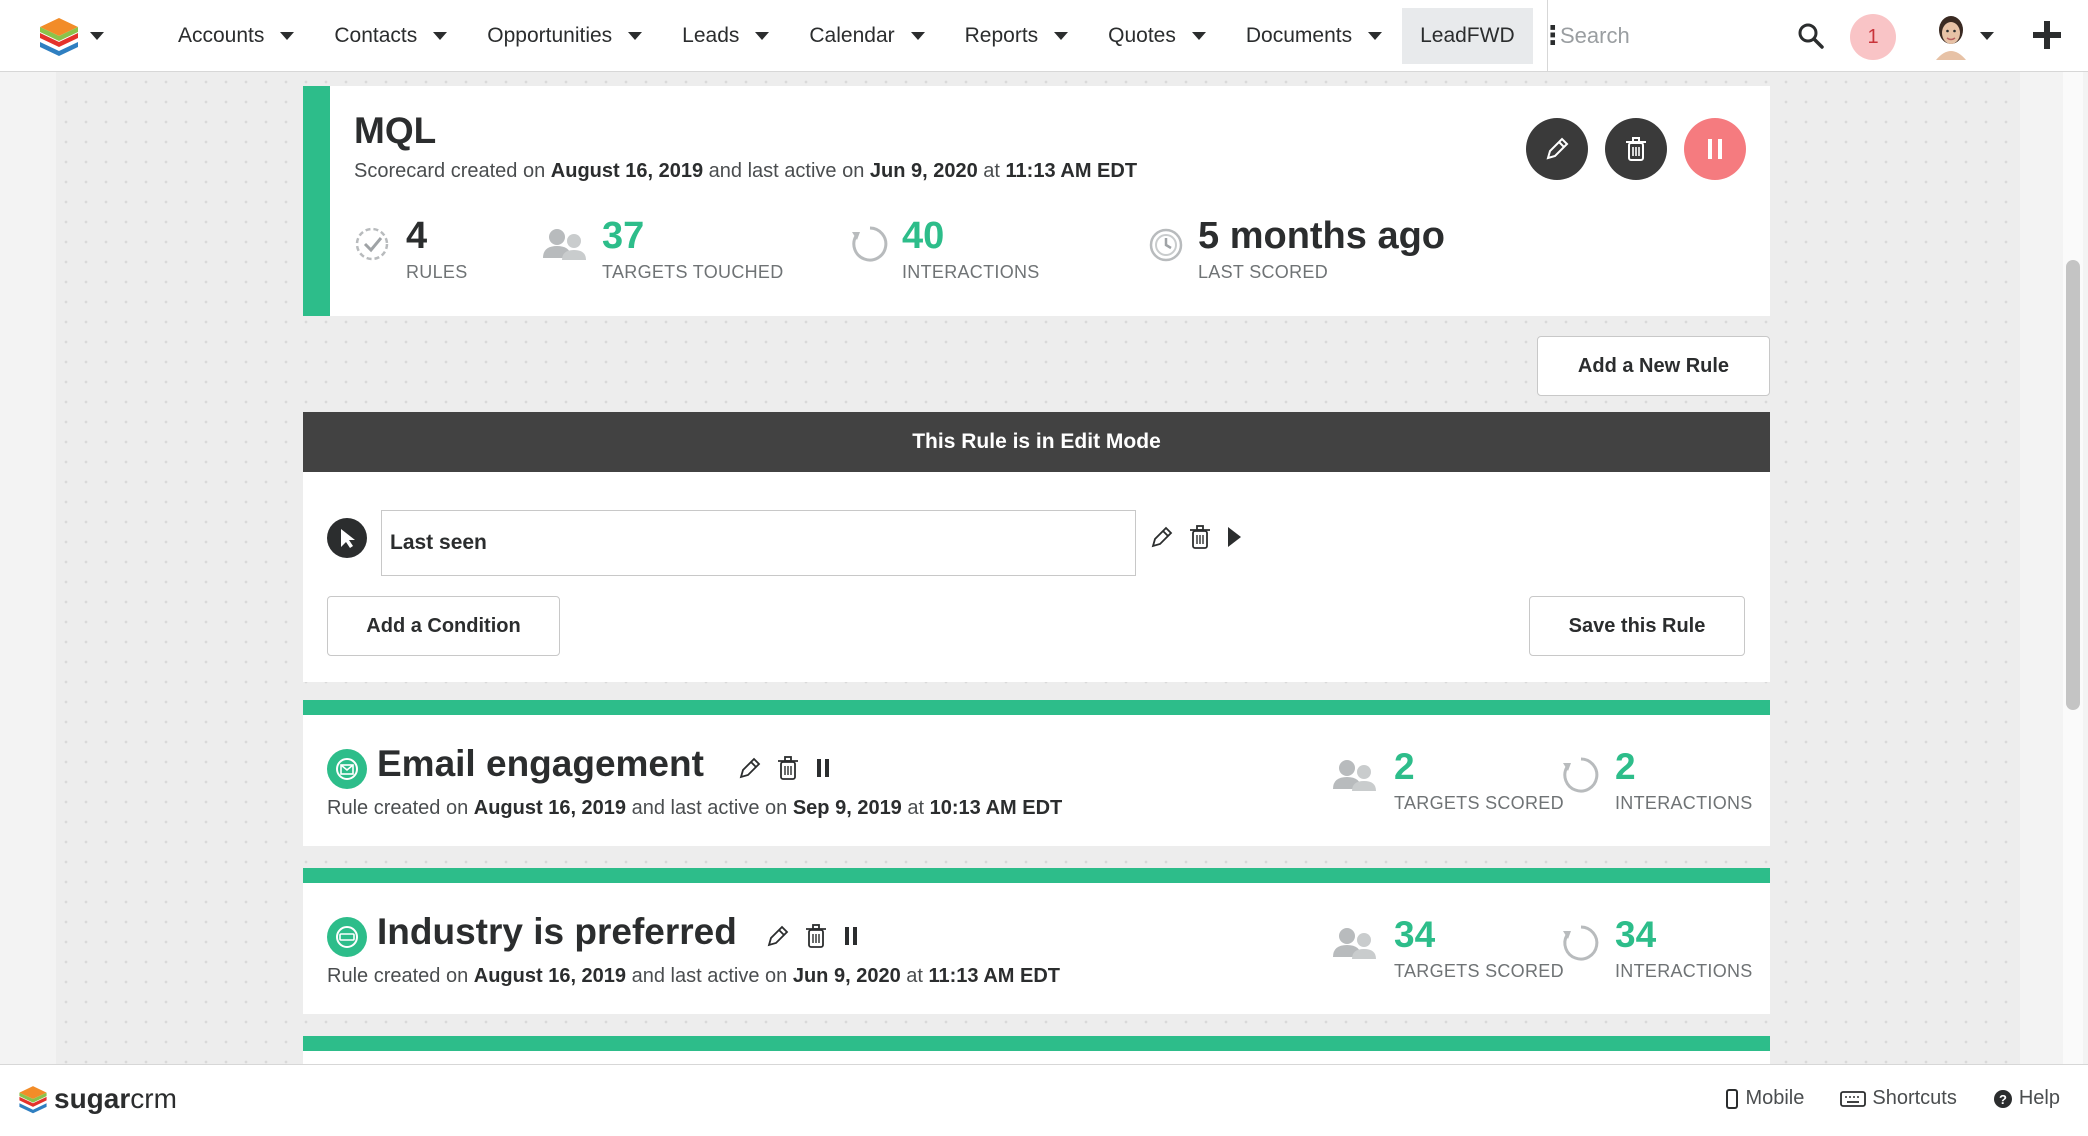  I want to click on notifications-badge: 1, so click(1873, 37).